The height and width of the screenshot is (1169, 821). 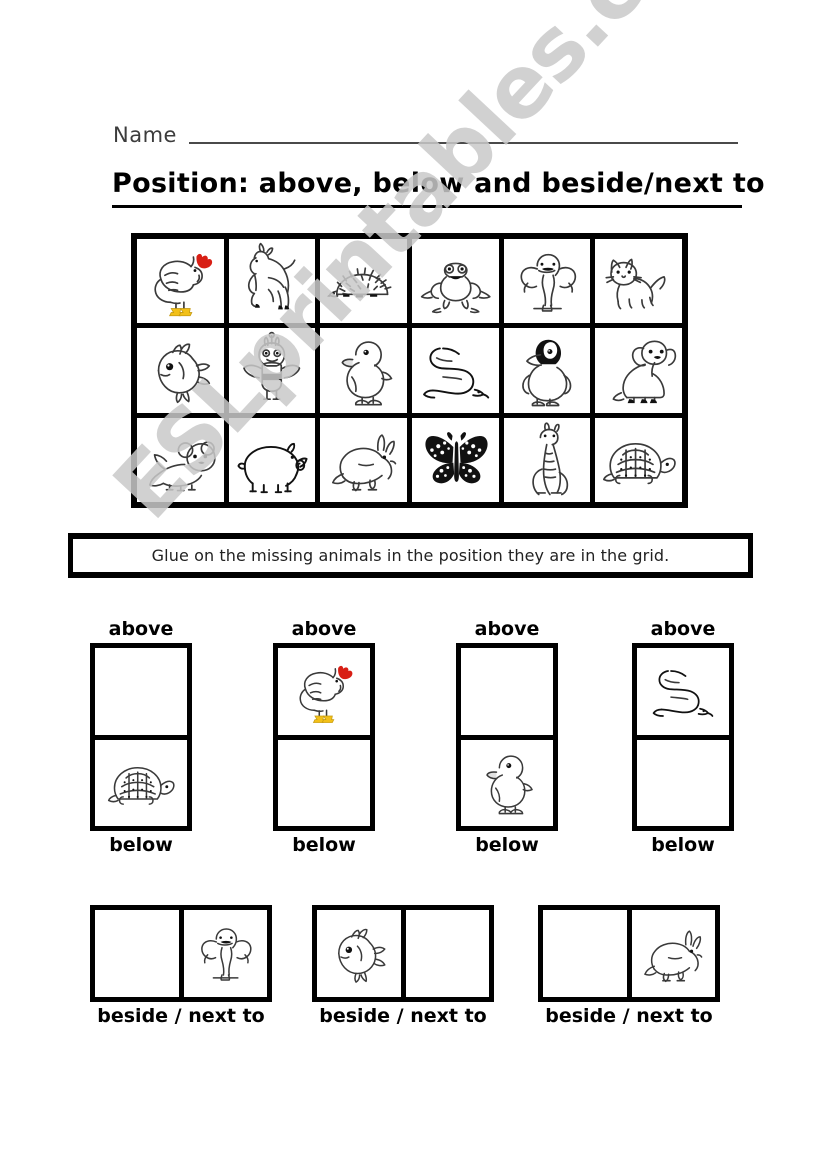 I want to click on grid-cell-elephant, so click(x=547, y=281).